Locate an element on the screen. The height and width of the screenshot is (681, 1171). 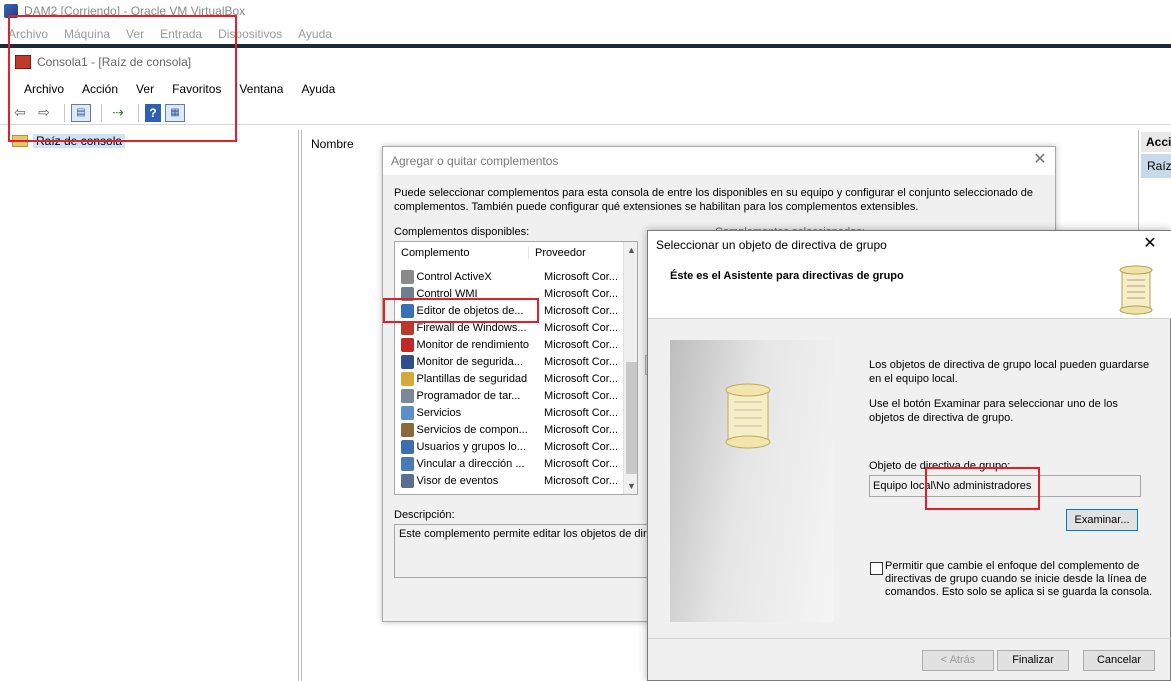
event-viewer-icon is located at coordinates (408, 480).